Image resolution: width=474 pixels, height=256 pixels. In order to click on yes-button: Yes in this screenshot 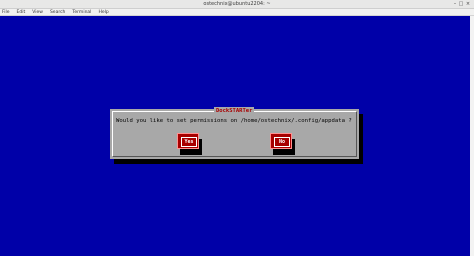, I will do `click(188, 141)`.